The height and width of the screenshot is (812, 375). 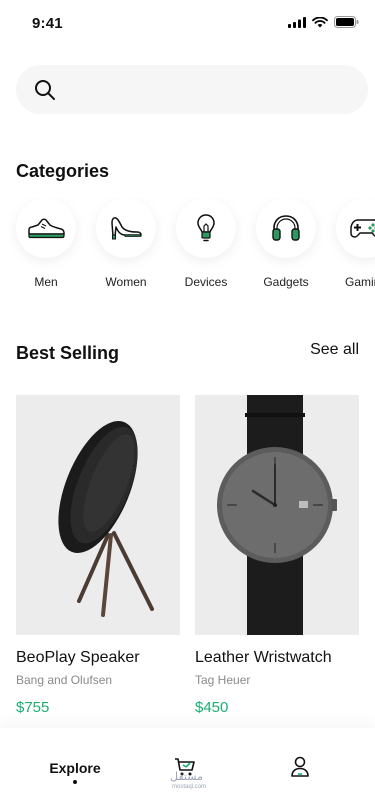 I want to click on tab-explore: Explore, so click(x=75, y=770).